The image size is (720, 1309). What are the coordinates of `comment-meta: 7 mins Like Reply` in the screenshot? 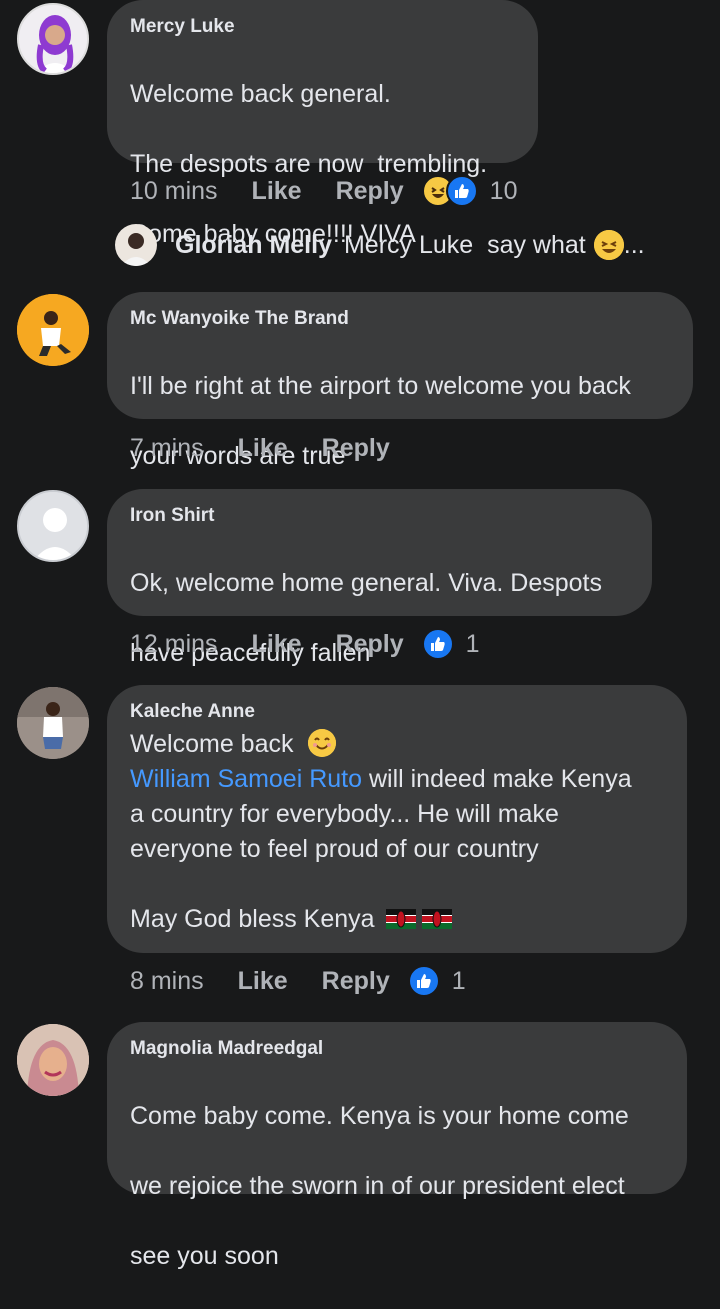 It's located at (277, 448).